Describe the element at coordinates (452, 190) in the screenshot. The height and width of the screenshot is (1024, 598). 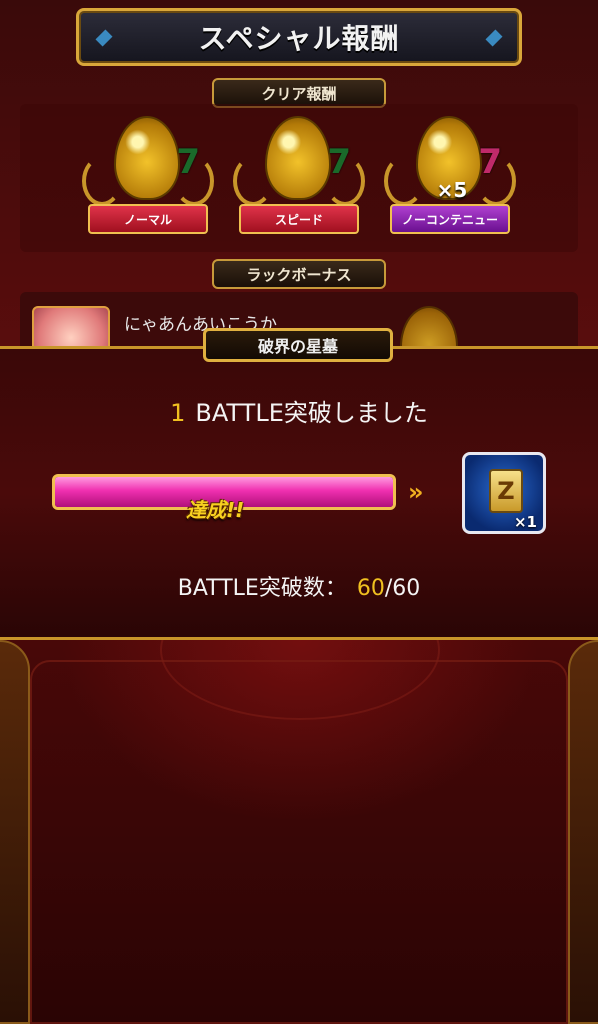
I see `reward-multiplier: ×5` at that location.